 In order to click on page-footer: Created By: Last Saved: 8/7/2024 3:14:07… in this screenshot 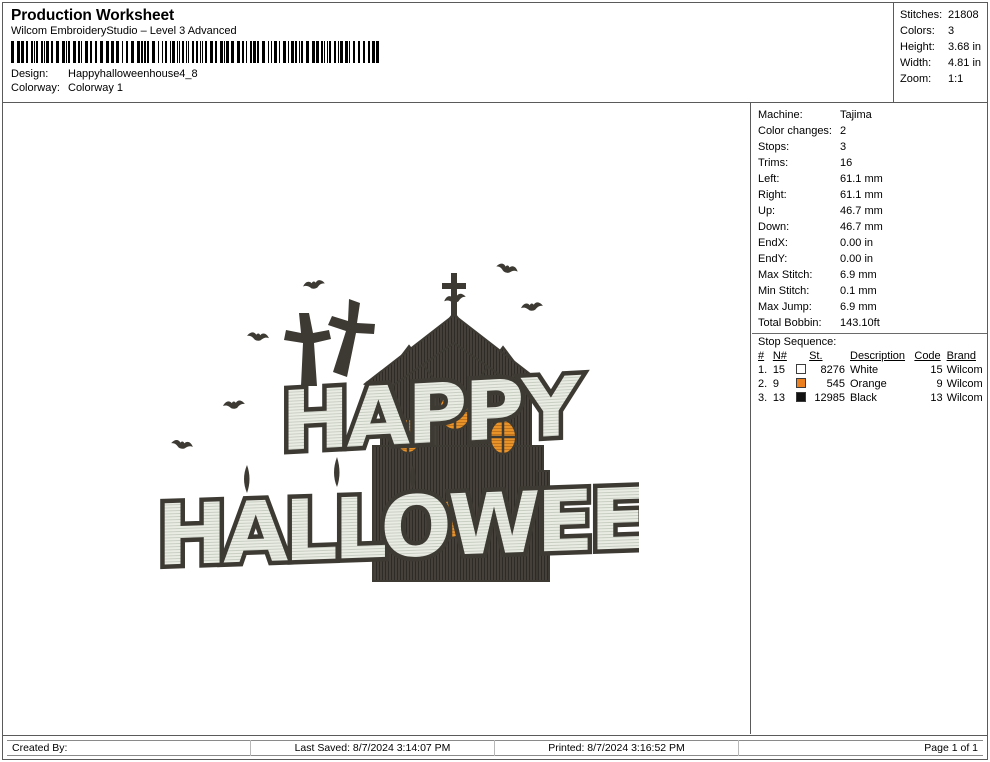, I will do `click(495, 747)`.